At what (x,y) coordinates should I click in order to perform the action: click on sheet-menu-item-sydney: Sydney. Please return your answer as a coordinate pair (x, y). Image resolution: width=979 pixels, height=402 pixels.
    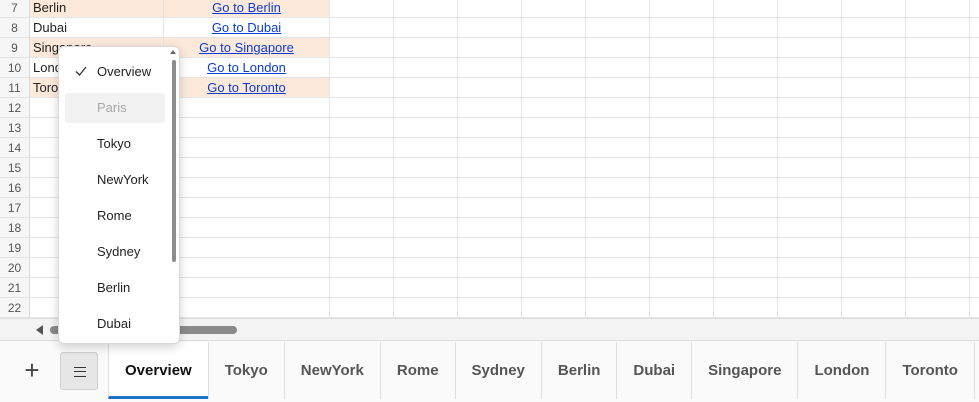
    Looking at the image, I should click on (115, 252).